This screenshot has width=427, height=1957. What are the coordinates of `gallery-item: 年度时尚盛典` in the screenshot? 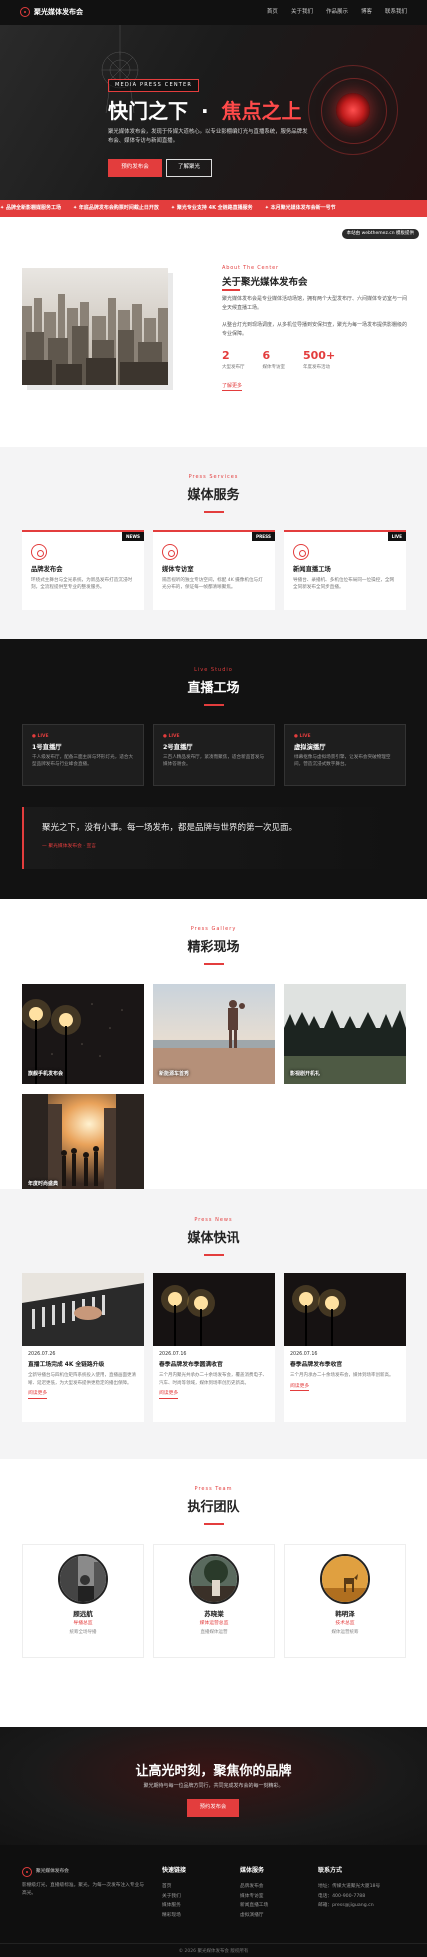 It's located at (83, 1144).